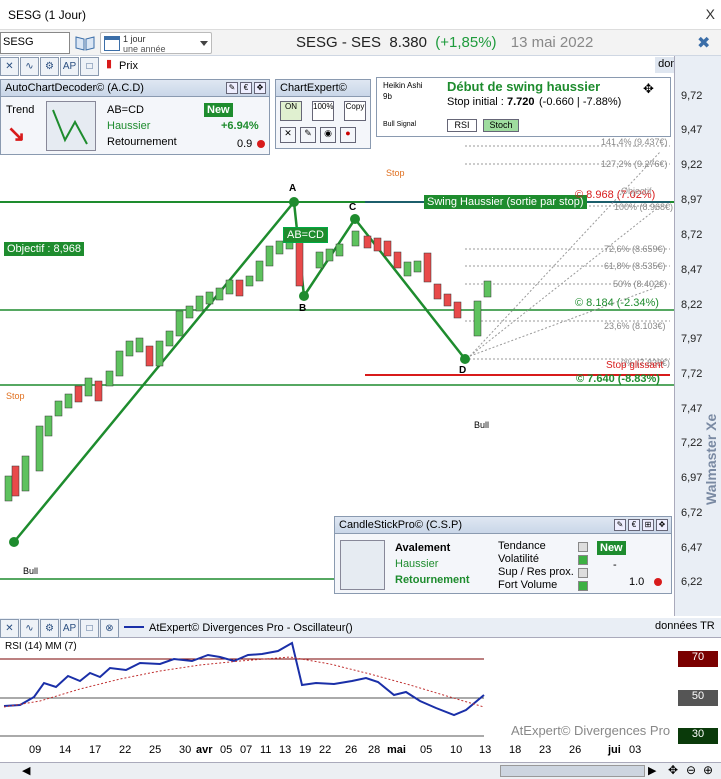 The width and height of the screenshot is (721, 779). Describe the element at coordinates (125, 110) in the screenshot. I see `acd-pattern: AB=CD` at that location.